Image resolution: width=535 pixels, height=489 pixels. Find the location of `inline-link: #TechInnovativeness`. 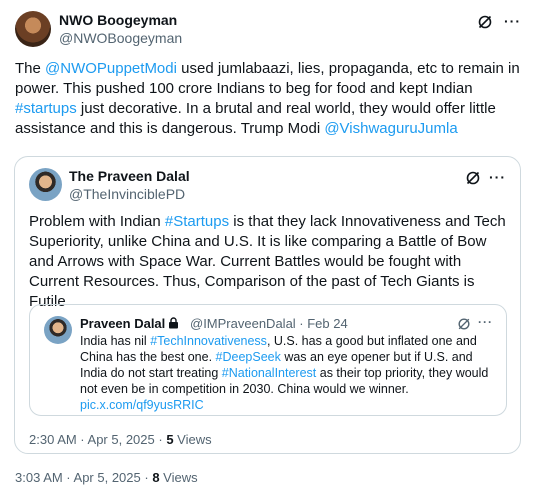

inline-link: #TechInnovativeness is located at coordinates (208, 341).